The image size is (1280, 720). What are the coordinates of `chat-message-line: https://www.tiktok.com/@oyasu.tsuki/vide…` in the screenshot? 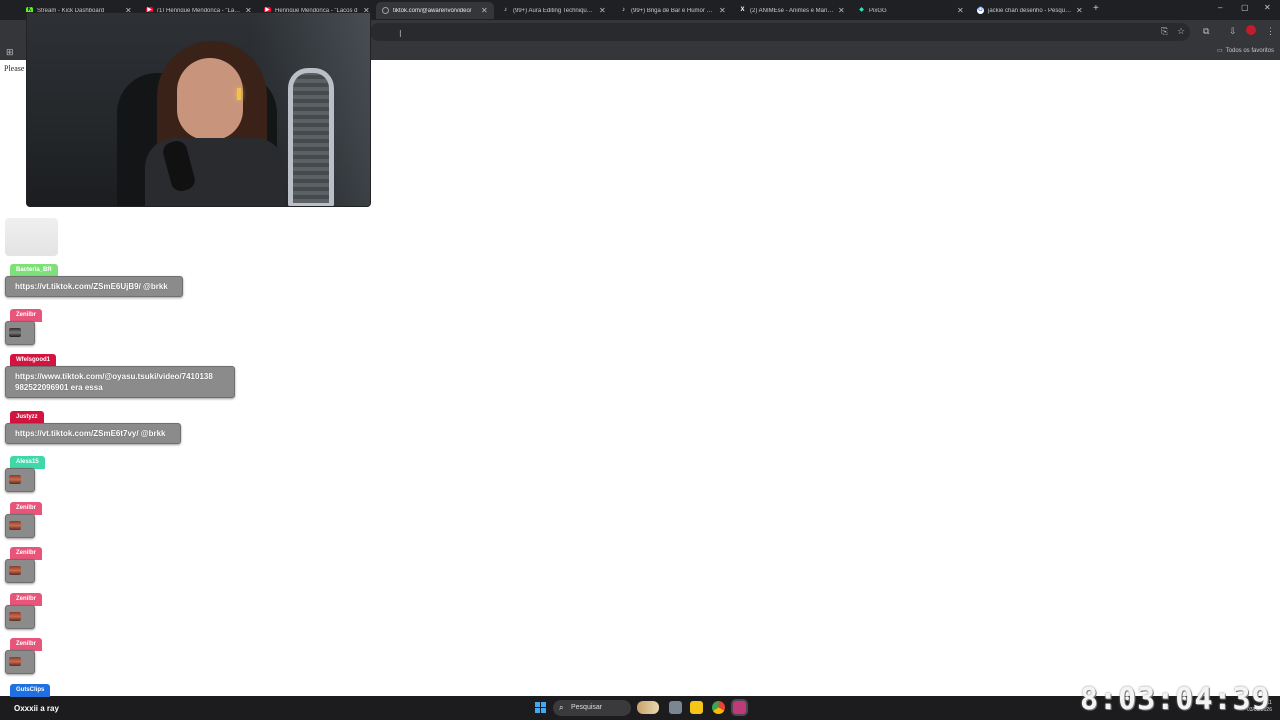 It's located at (114, 376).